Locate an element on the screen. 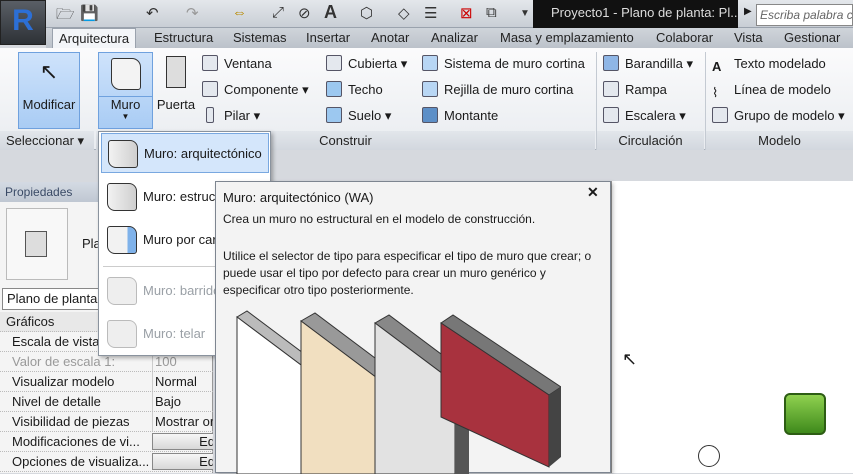  wall-architectural-icon is located at coordinates (123, 154).